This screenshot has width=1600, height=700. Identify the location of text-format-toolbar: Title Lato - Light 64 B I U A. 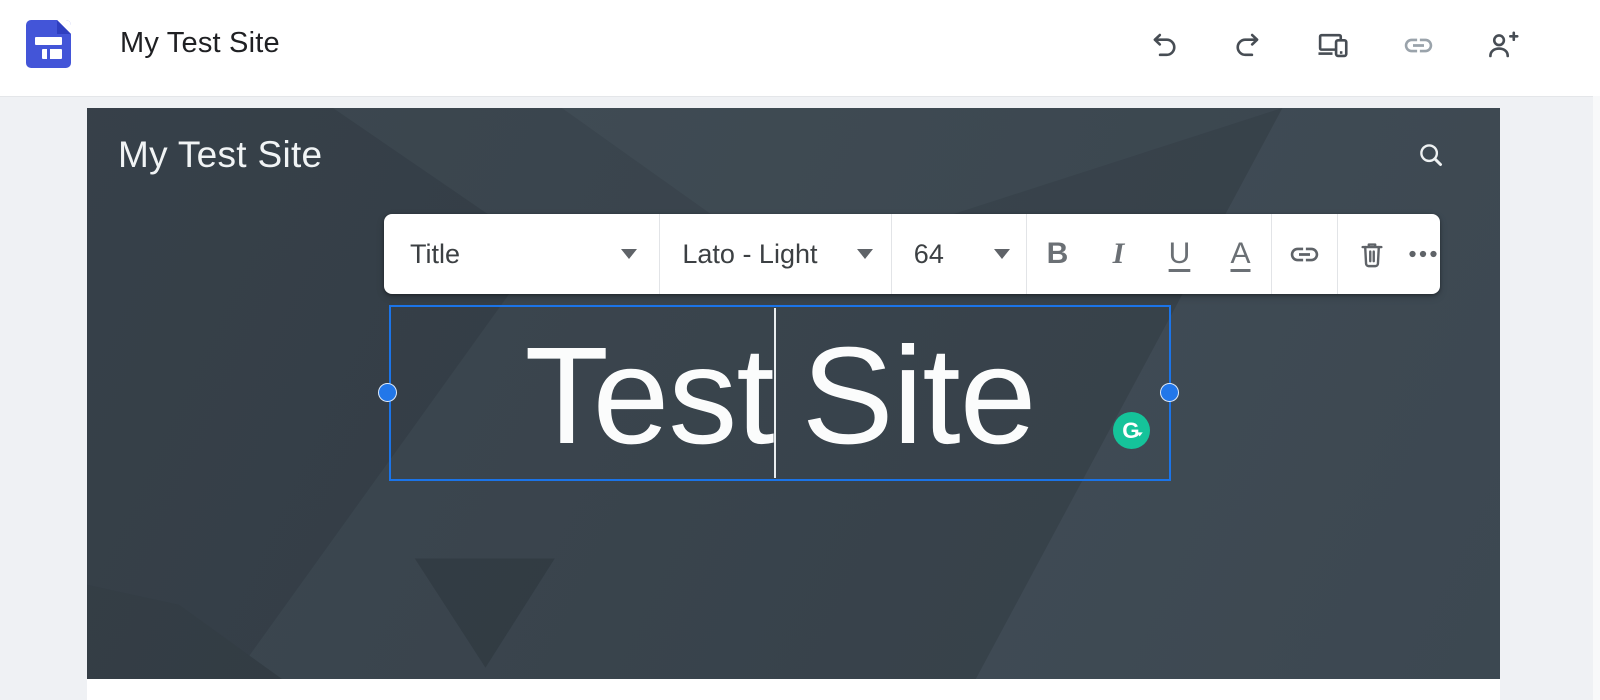
(912, 254).